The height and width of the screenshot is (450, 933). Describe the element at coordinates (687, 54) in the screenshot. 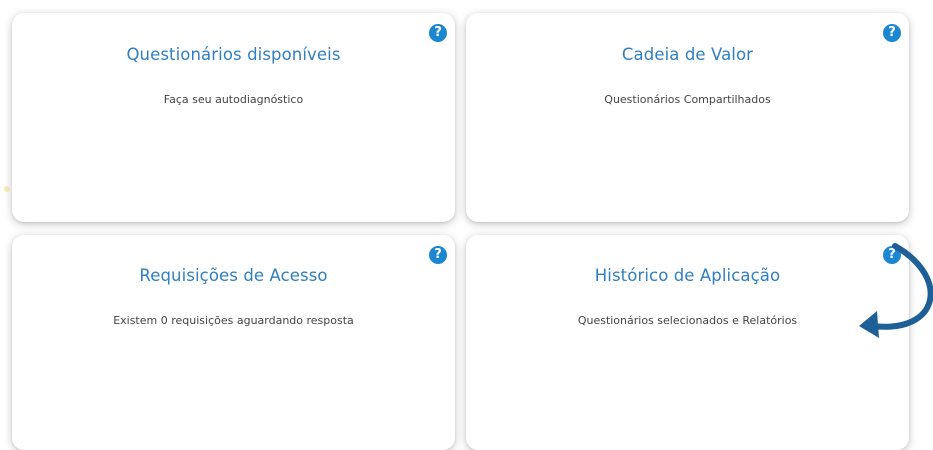

I see `card-title: Cadeia de Valor` at that location.